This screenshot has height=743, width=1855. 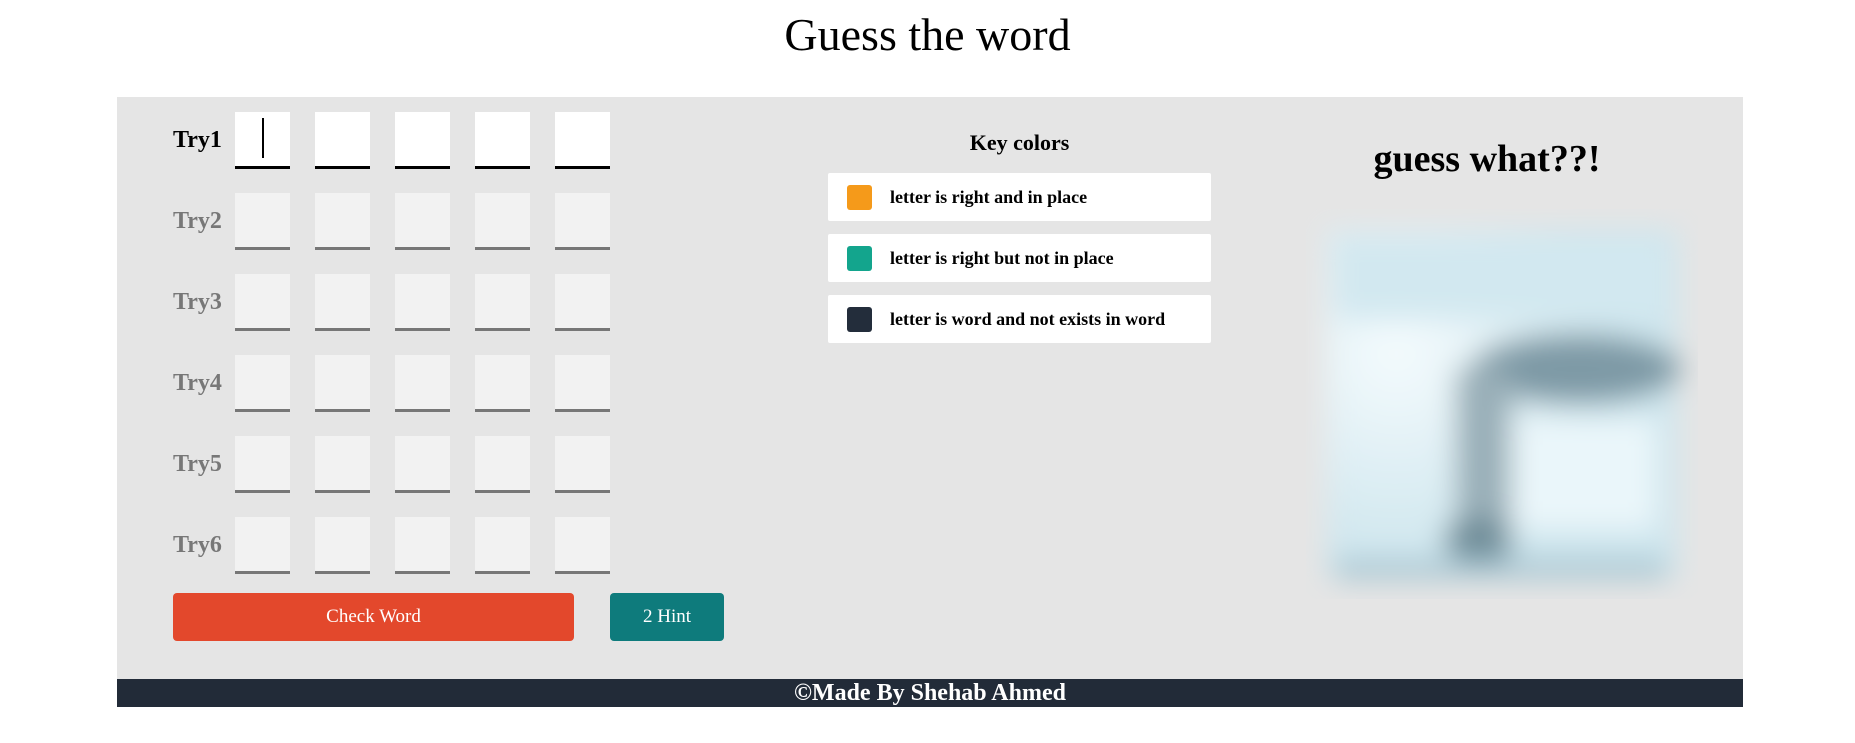 I want to click on try-label: Try2, so click(x=197, y=220).